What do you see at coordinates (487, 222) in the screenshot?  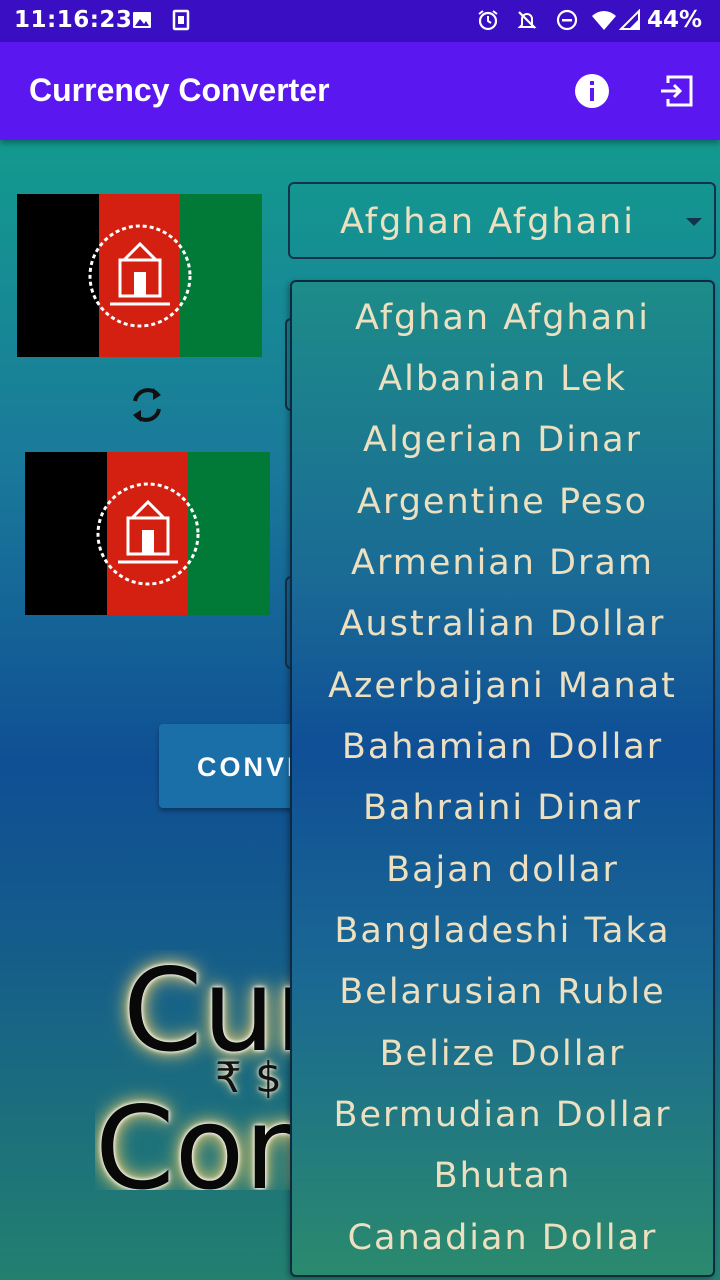 I see `from-currency-value: Afghan Afghani` at bounding box center [487, 222].